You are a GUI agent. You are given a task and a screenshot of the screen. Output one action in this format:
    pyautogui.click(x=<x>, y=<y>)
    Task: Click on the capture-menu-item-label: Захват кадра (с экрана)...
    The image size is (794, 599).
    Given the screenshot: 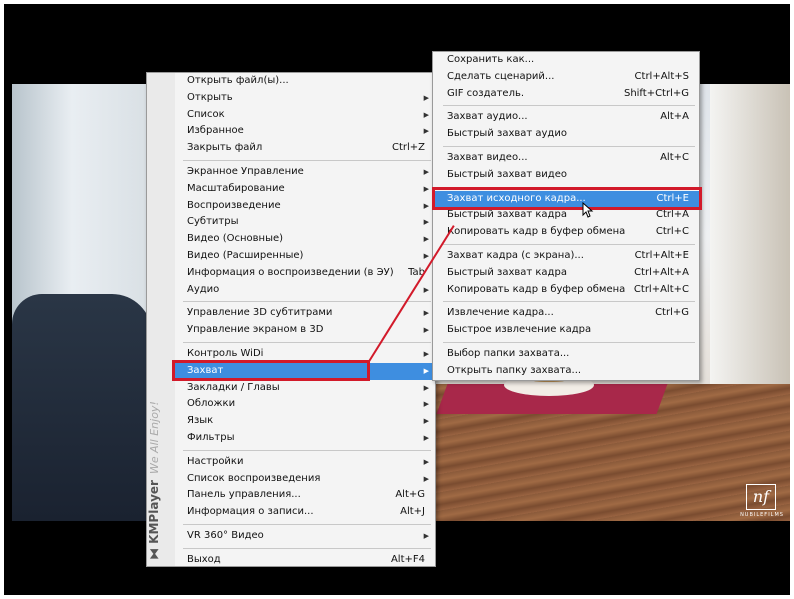 What is the action you would take?
    pyautogui.click(x=515, y=255)
    